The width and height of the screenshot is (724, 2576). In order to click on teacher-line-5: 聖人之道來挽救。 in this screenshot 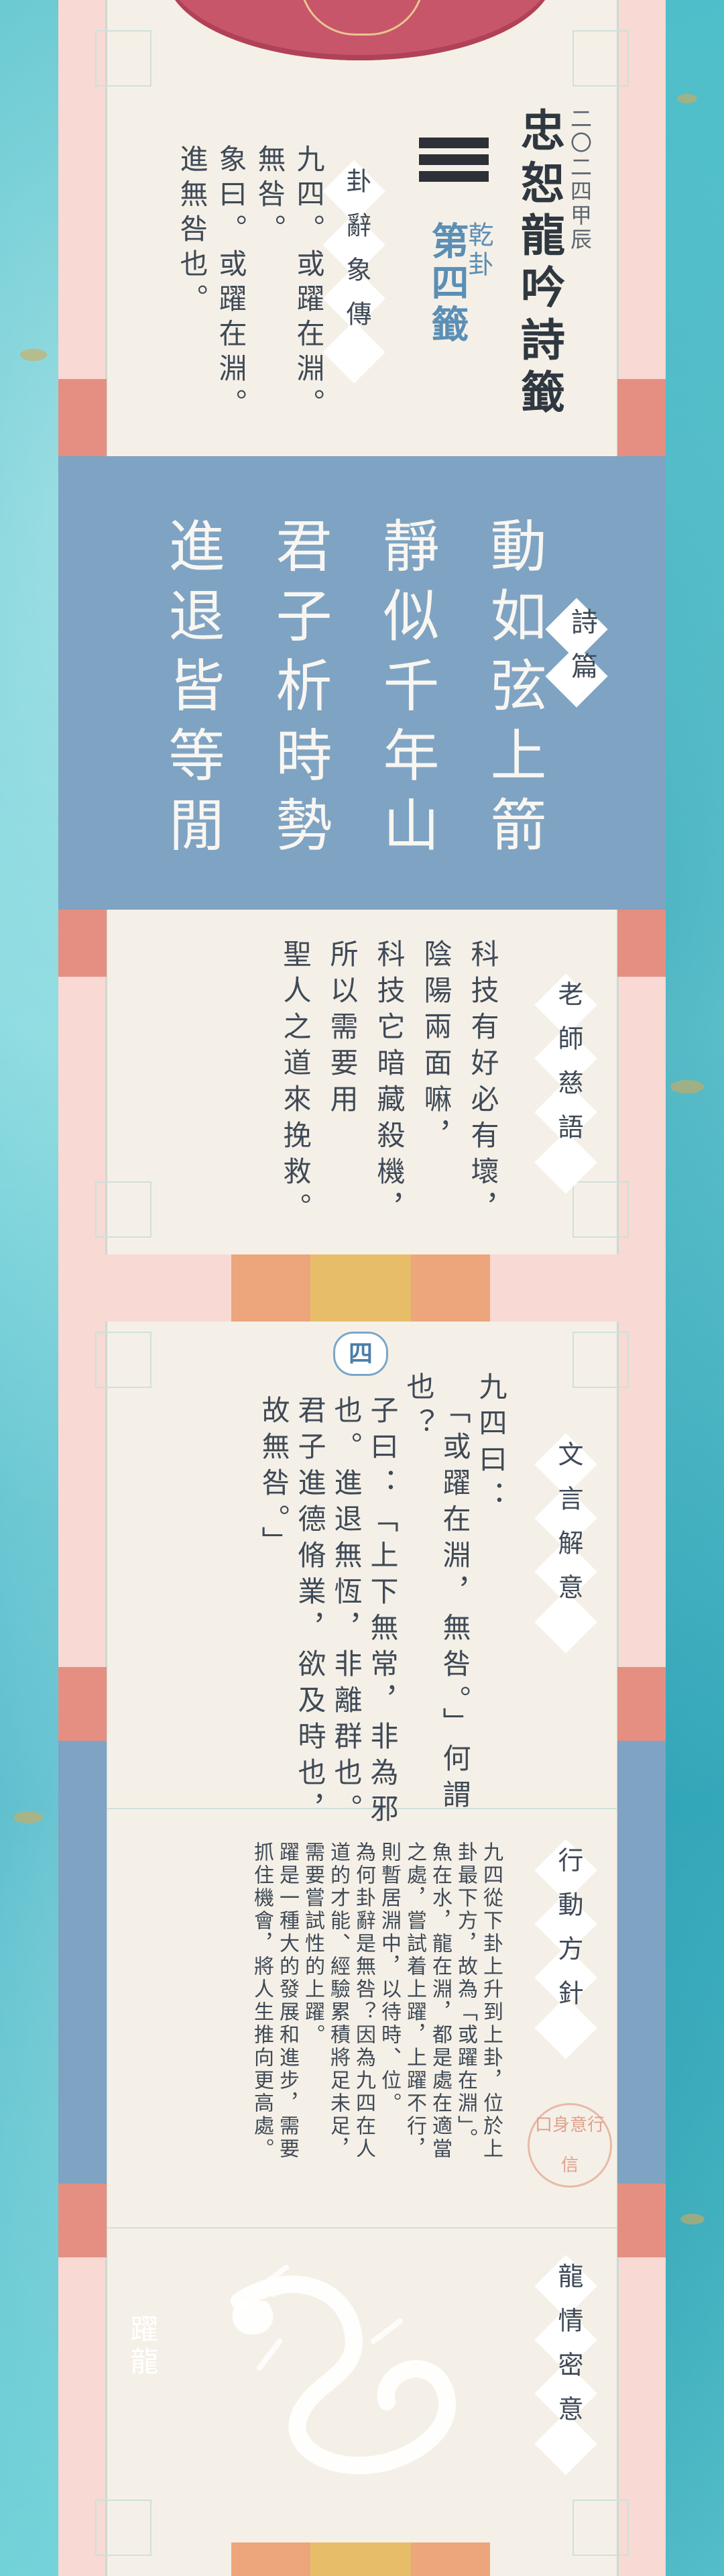, I will do `click(295, 1084)`.